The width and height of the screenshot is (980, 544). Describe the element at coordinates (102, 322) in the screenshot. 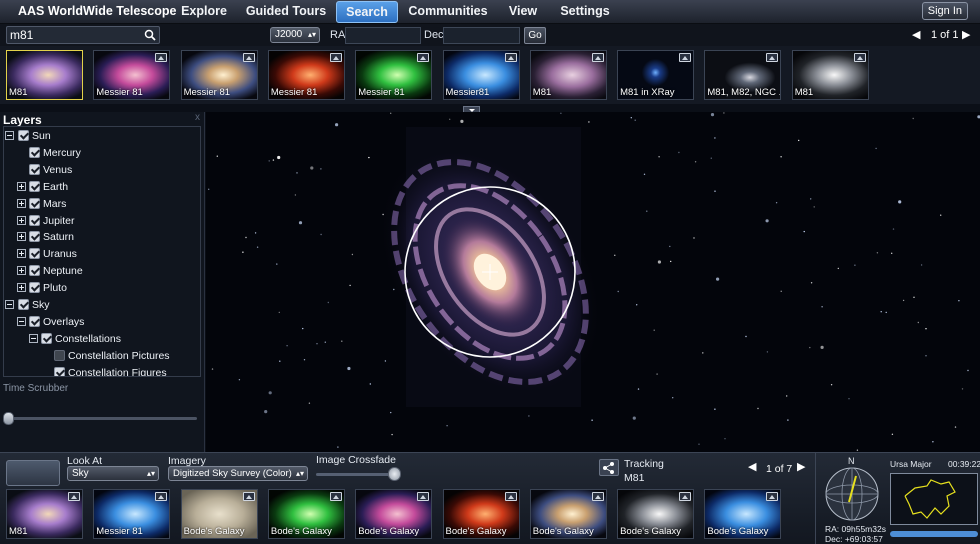

I see `layer-row: Overlays` at that location.